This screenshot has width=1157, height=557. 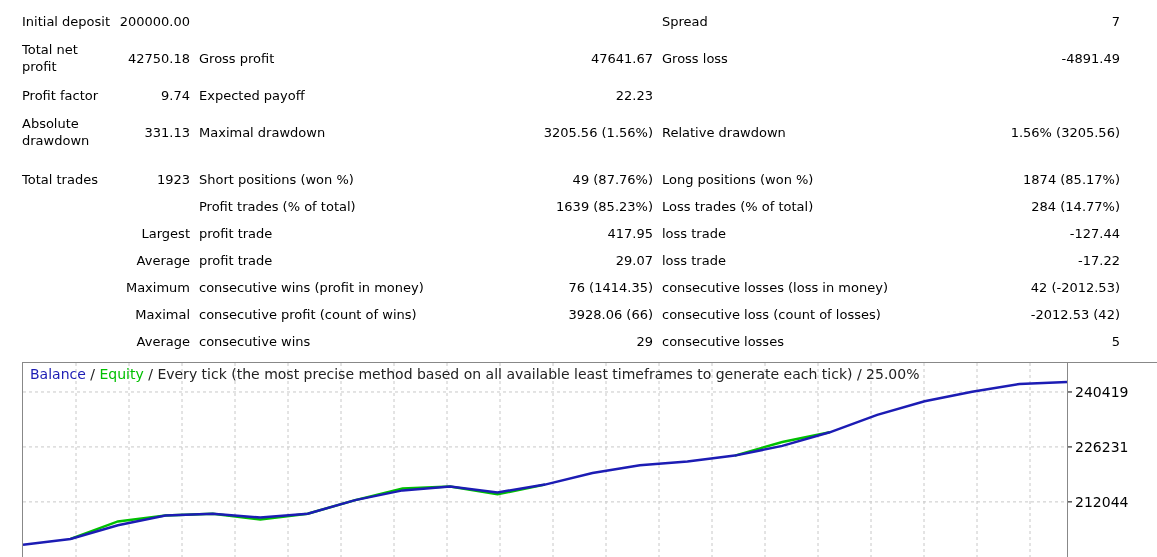 What do you see at coordinates (277, 206) in the screenshot?
I see `stat-label: Profit trades (% of total)` at bounding box center [277, 206].